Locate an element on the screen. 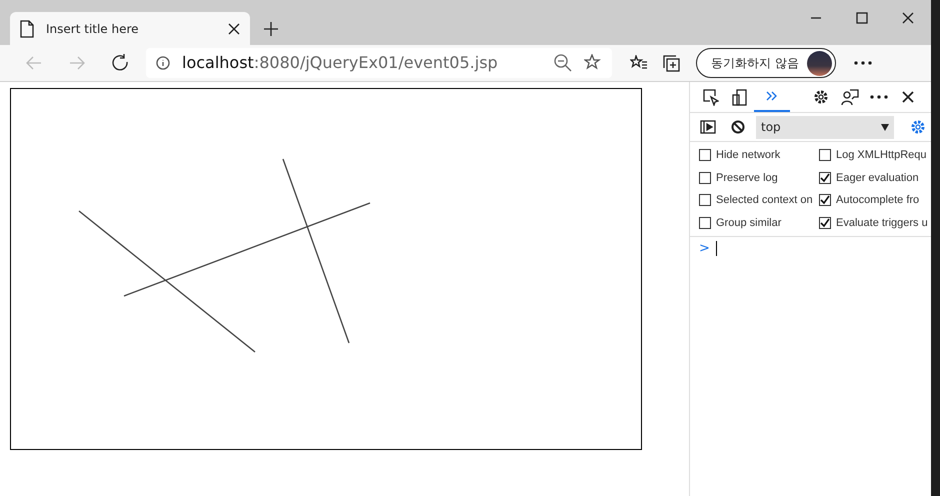 The image size is (940, 496). page-icon is located at coordinates (27, 29).